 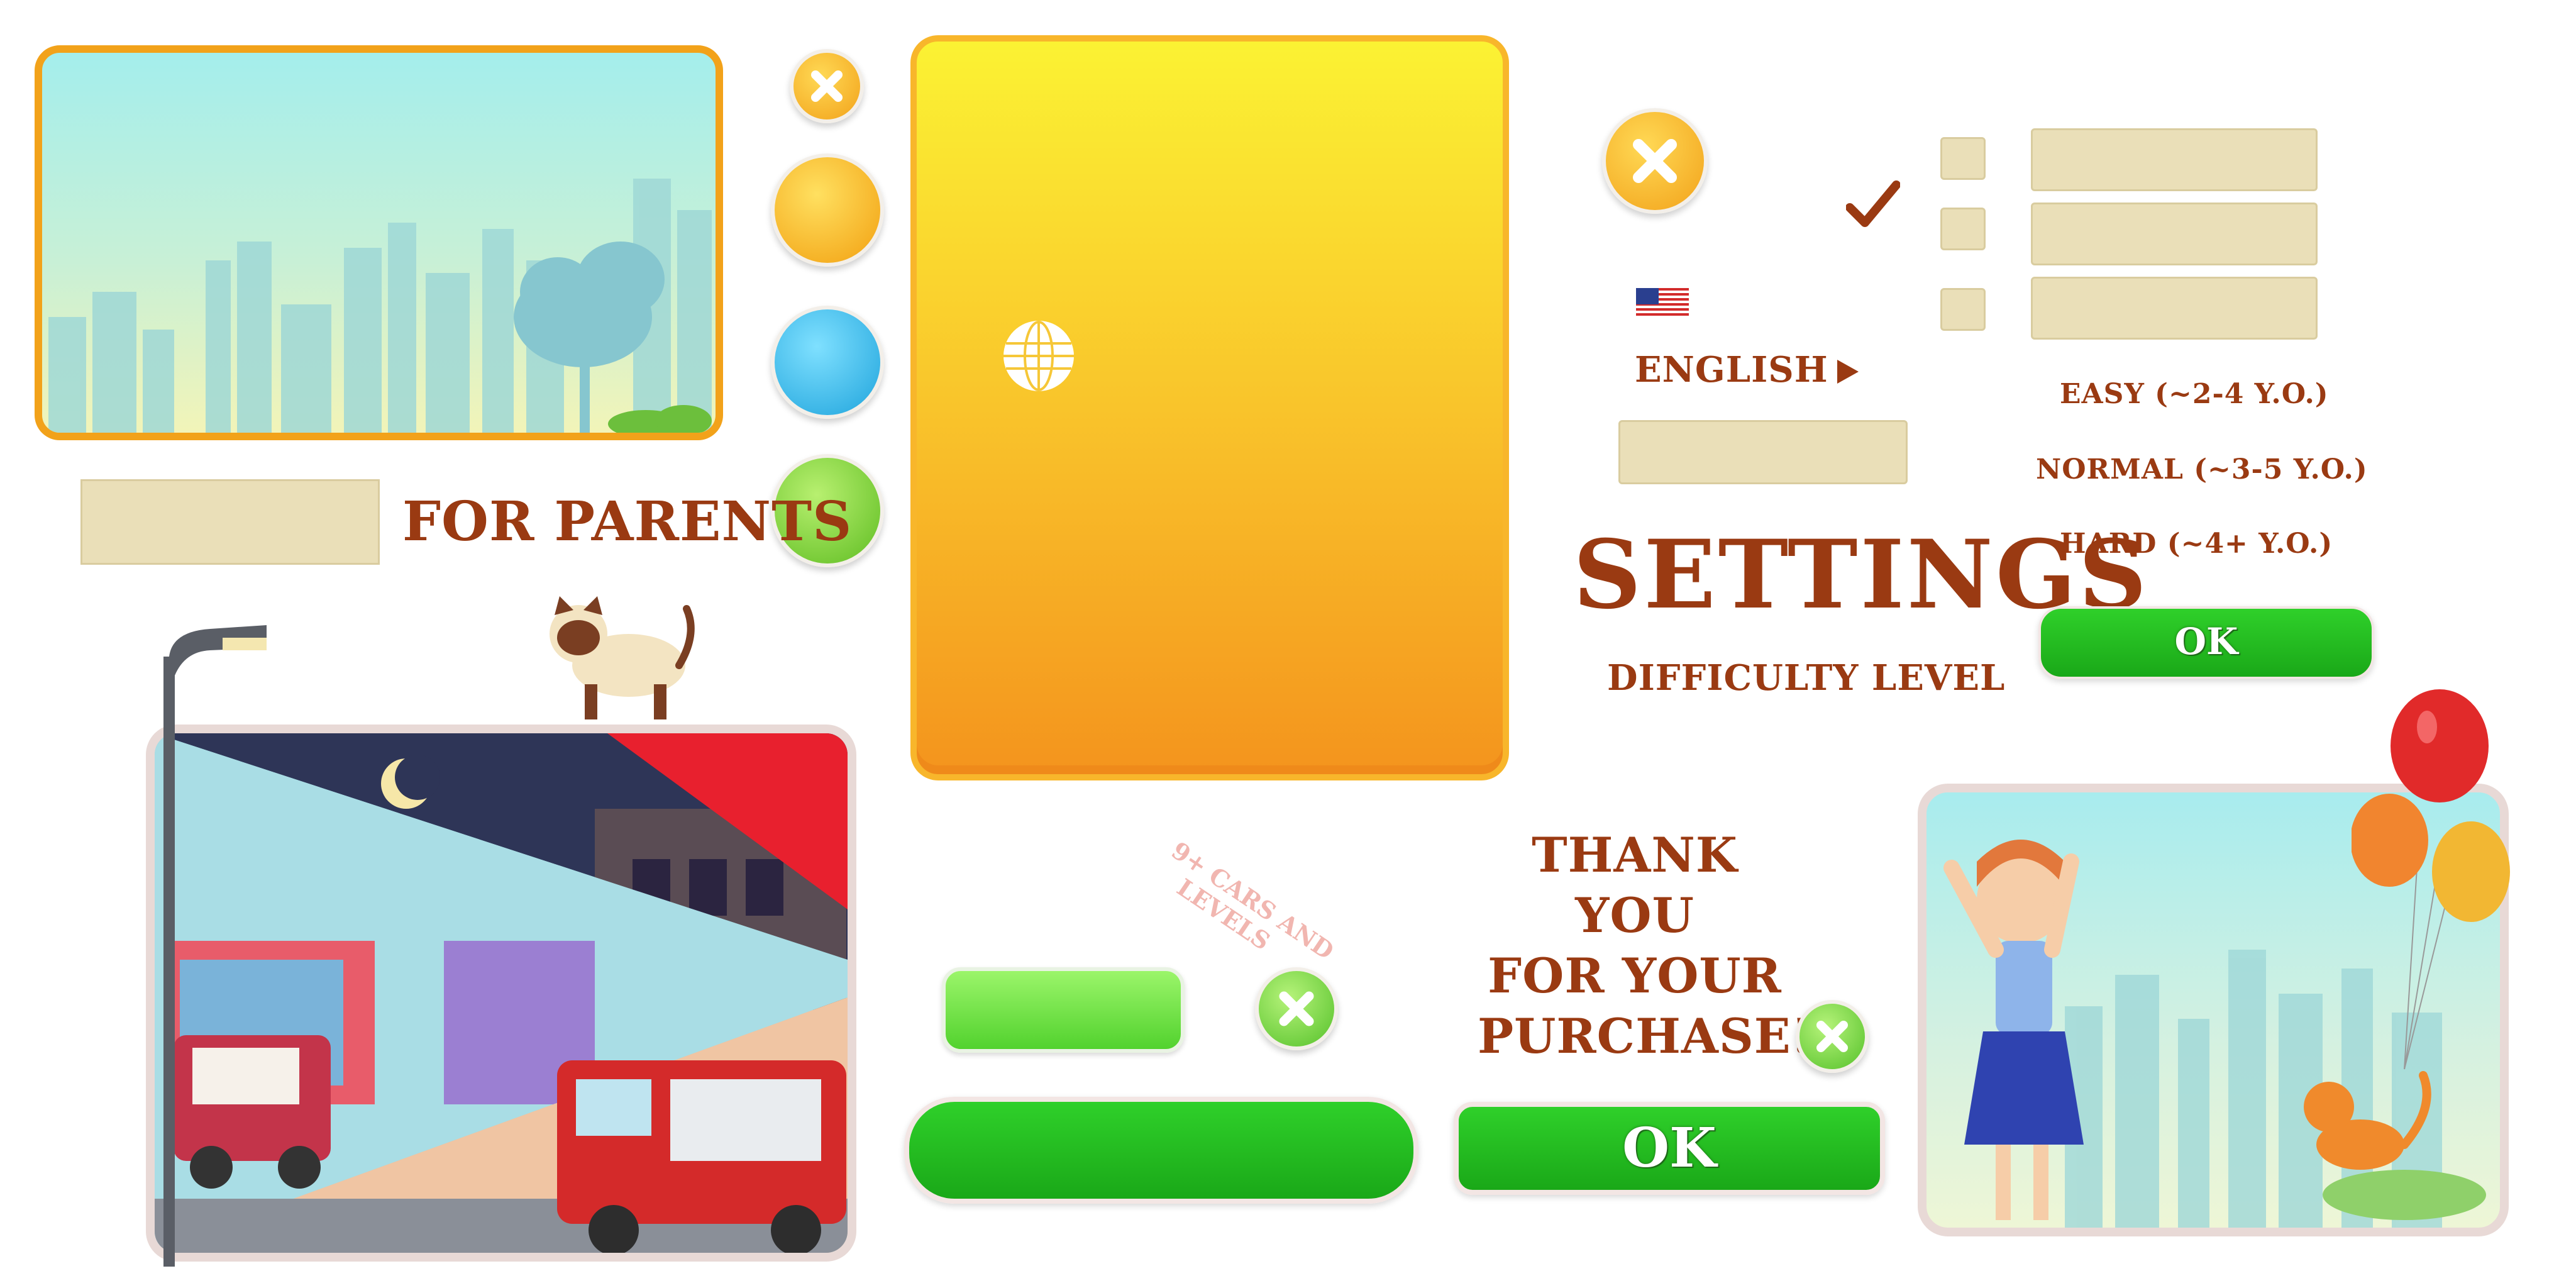 I want to click on checkmark-icon, so click(x=1873, y=206).